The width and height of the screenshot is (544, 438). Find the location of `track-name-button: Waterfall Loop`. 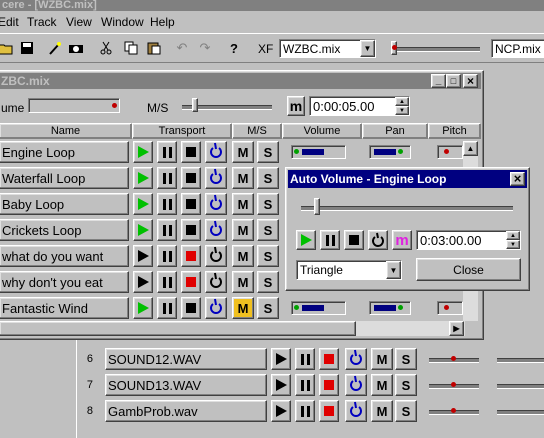

track-name-button: Waterfall Loop is located at coordinates (64, 178).